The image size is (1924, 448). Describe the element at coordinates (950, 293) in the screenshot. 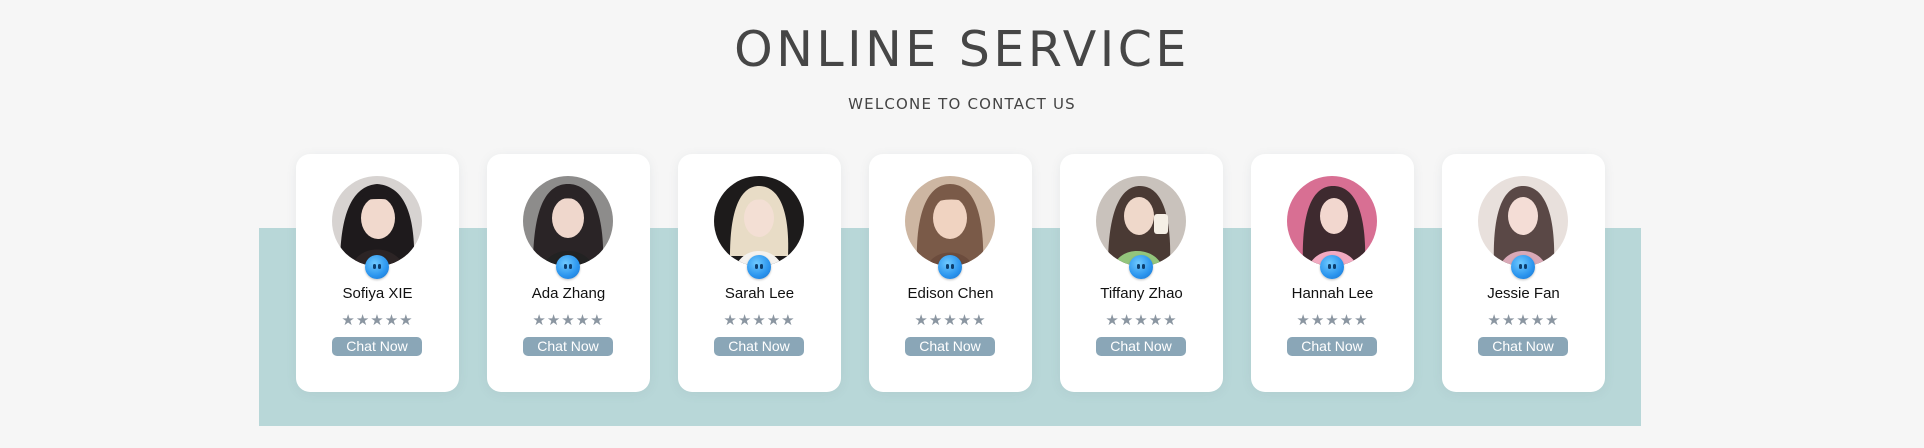

I see `agent-name: Edison Chen` at that location.